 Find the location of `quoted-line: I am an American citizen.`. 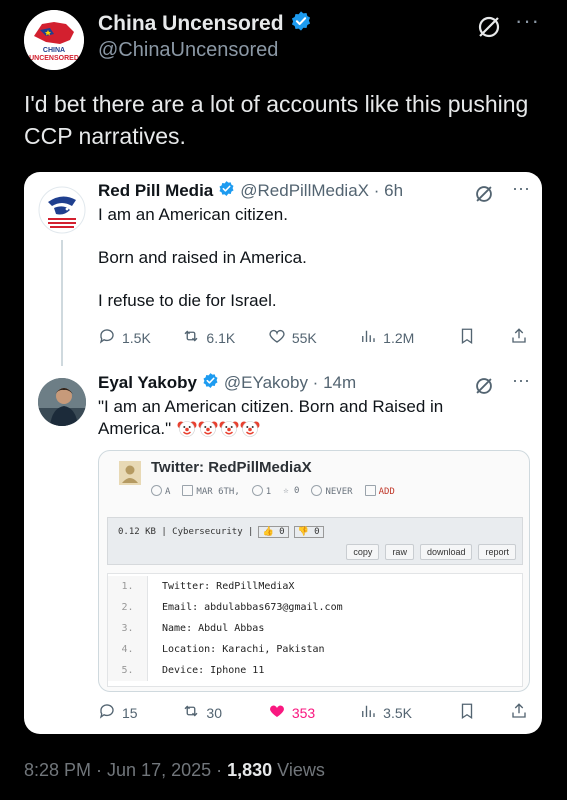

quoted-line: I am an American citizen. is located at coordinates (193, 214).